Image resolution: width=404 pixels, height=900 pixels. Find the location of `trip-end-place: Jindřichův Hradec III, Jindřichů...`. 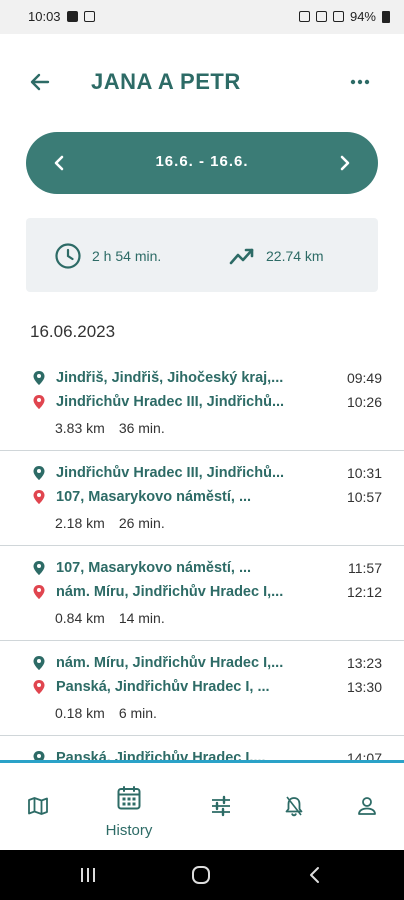

trip-end-place: Jindřichův Hradec III, Jindřichů... is located at coordinates (170, 402).